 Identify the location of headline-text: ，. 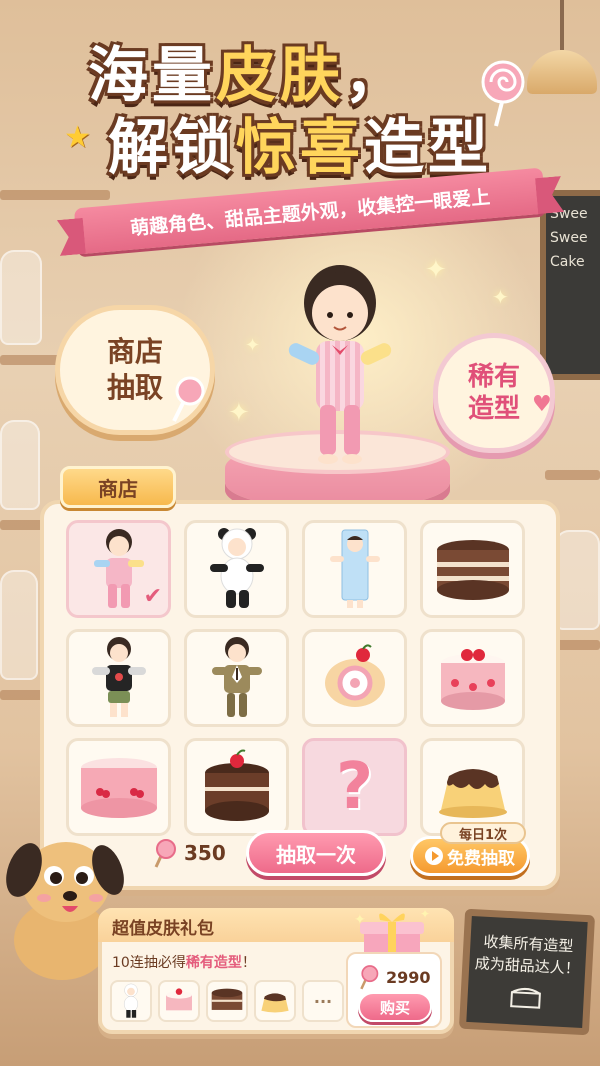
(376, 76).